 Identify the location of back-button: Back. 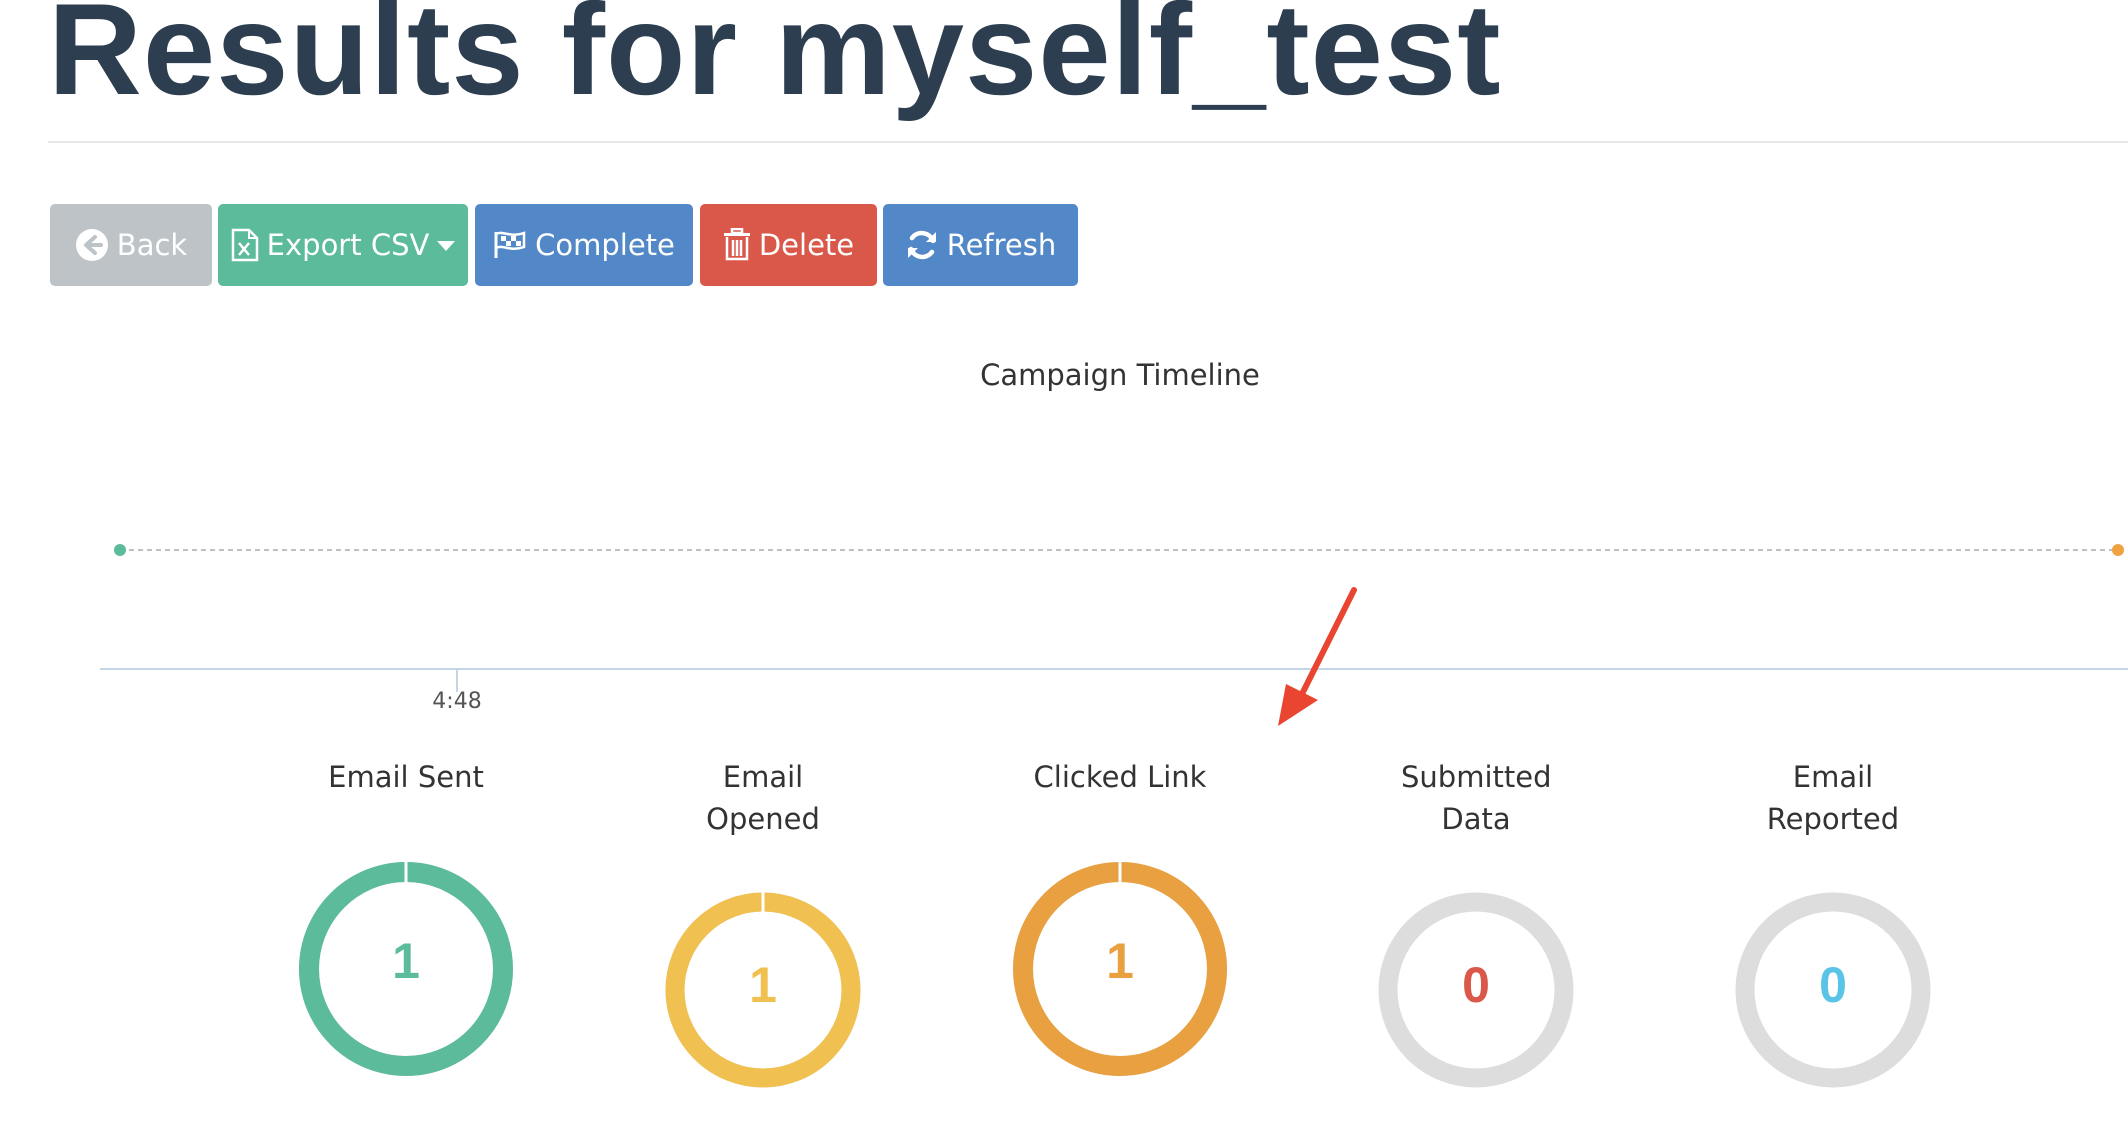
(131, 245).